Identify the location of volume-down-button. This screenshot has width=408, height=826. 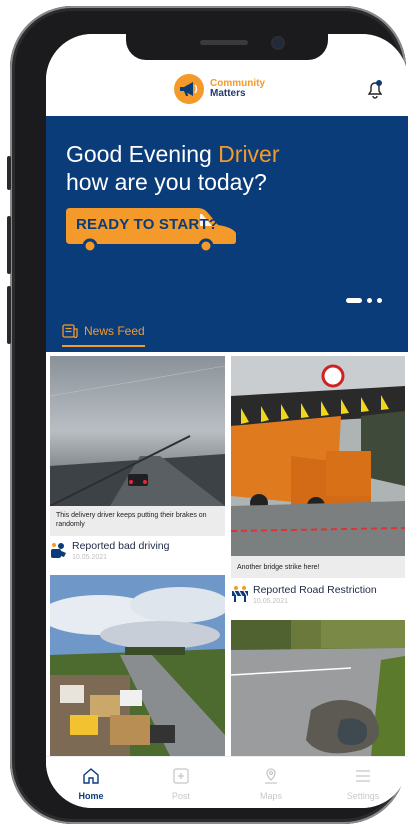
(9, 315).